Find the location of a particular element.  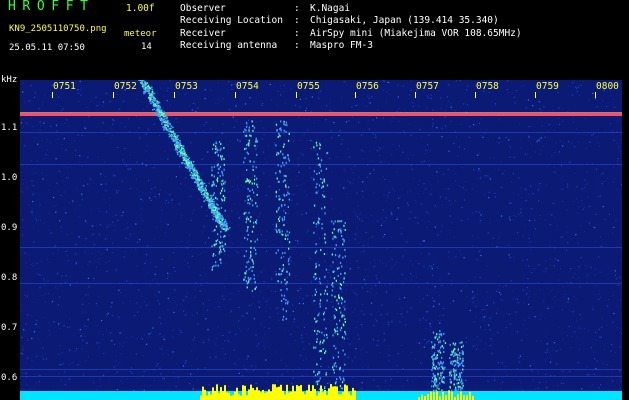

info-value: Maspro FM-3 is located at coordinates (341, 45).